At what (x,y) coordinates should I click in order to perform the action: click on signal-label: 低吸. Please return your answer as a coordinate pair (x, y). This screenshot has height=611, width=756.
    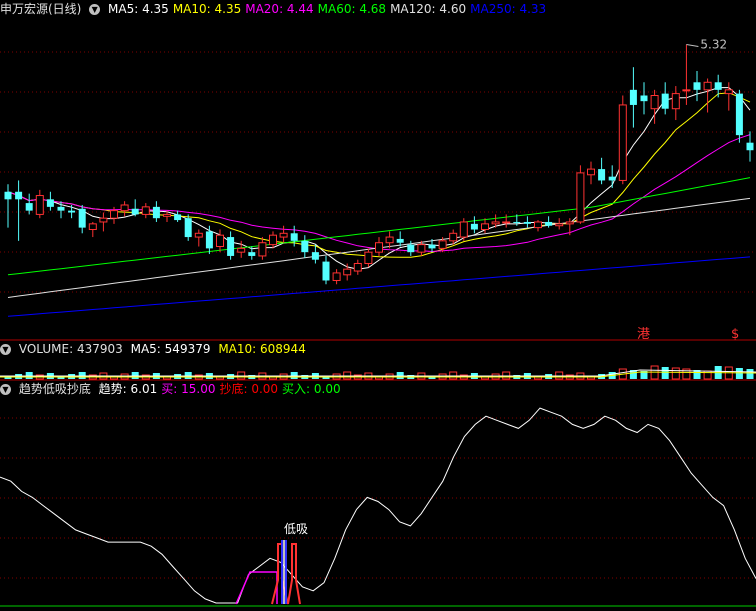
    Looking at the image, I should click on (296, 529).